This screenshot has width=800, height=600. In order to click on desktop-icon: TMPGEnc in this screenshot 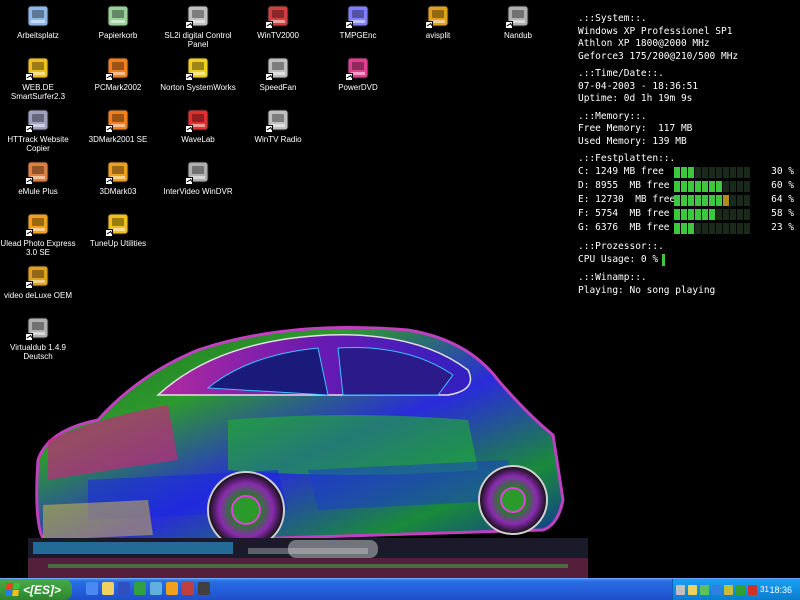, I will do `click(358, 21)`.